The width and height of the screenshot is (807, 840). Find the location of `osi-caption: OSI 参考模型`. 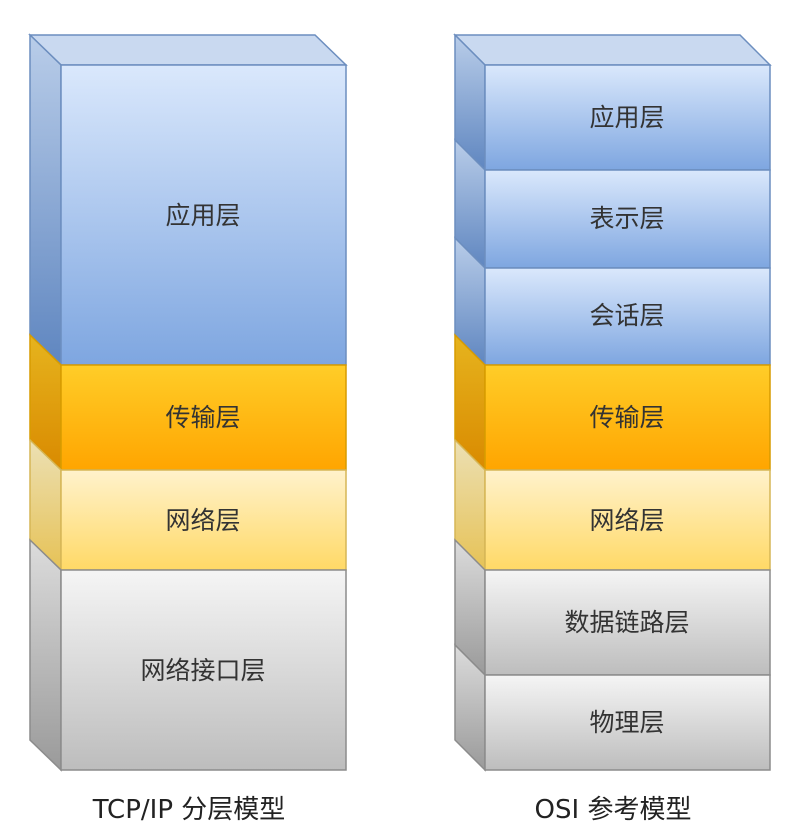

osi-caption: OSI 参考模型 is located at coordinates (613, 810).